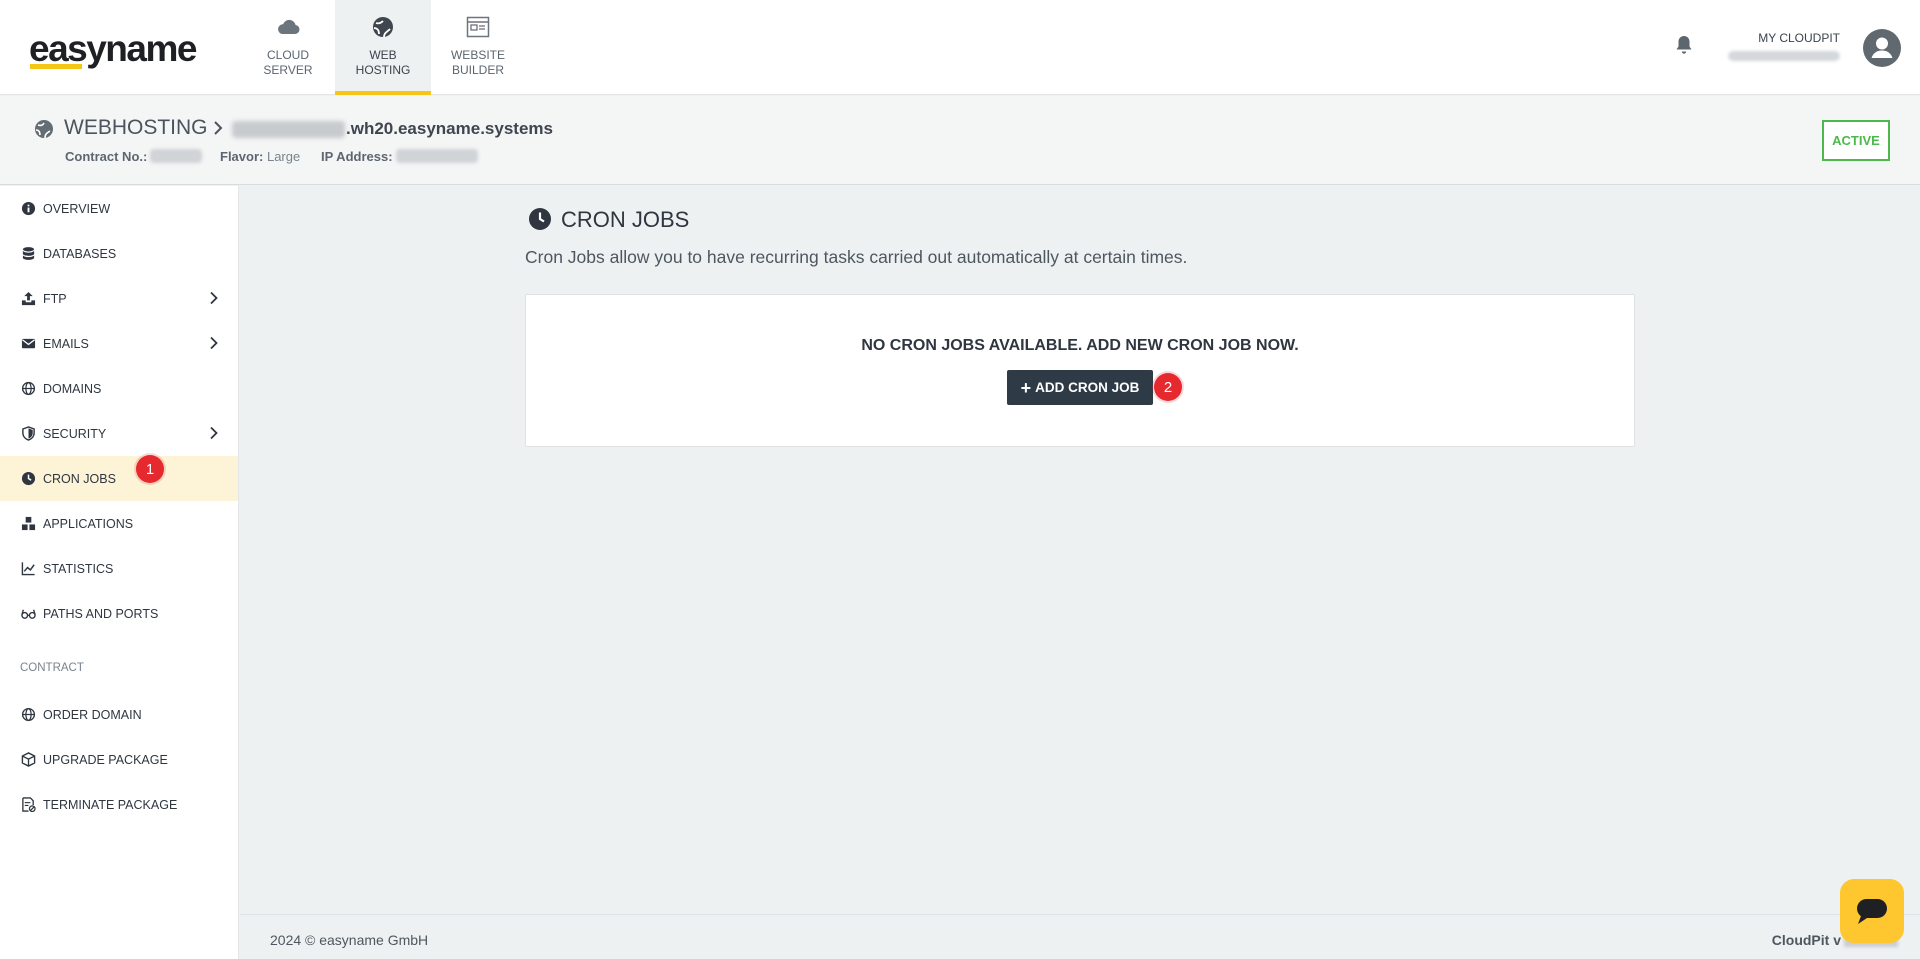 This screenshot has height=959, width=1920. What do you see at coordinates (66, 343) in the screenshot?
I see `sidebar-item-label: EMAILS` at bounding box center [66, 343].